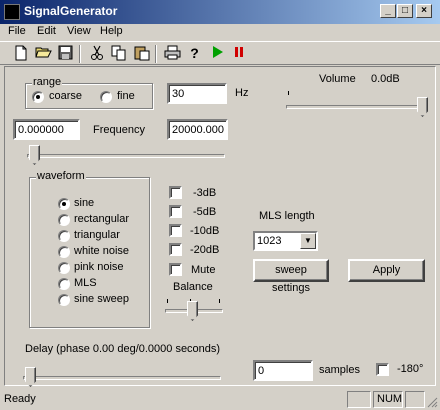  Describe the element at coordinates (47, 82) in the screenshot. I see `range-legend: range` at that location.